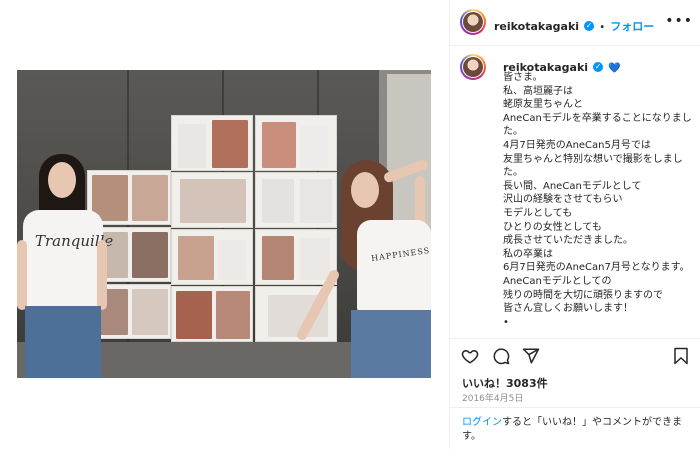 This screenshot has width=700, height=449. What do you see at coordinates (505, 383) in the screenshot?
I see `likes-count: いいね！3083件` at bounding box center [505, 383].